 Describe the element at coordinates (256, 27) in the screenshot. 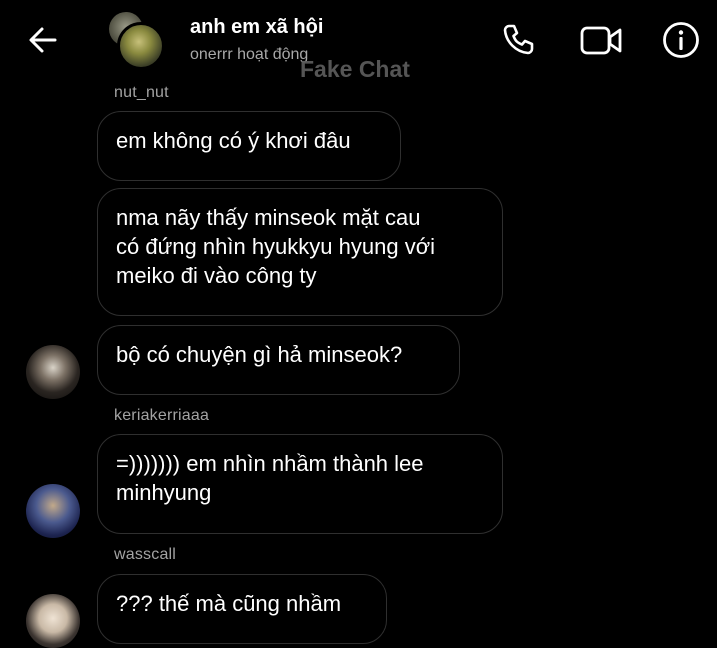

I see `chat-title: anh em xã hội` at that location.